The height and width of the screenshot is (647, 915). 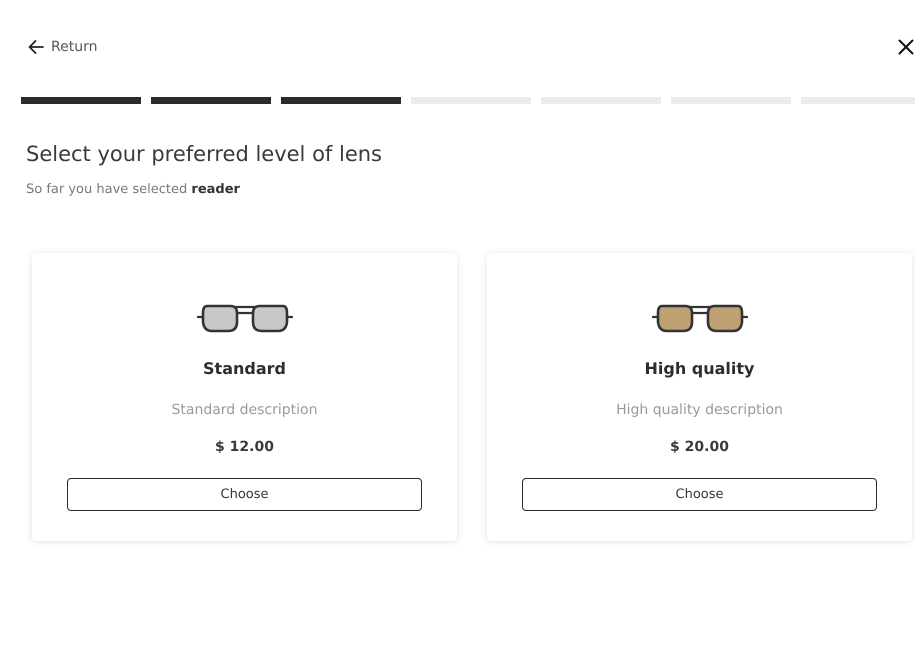 What do you see at coordinates (699, 447) in the screenshot?
I see `lens-price: $ 20.00` at bounding box center [699, 447].